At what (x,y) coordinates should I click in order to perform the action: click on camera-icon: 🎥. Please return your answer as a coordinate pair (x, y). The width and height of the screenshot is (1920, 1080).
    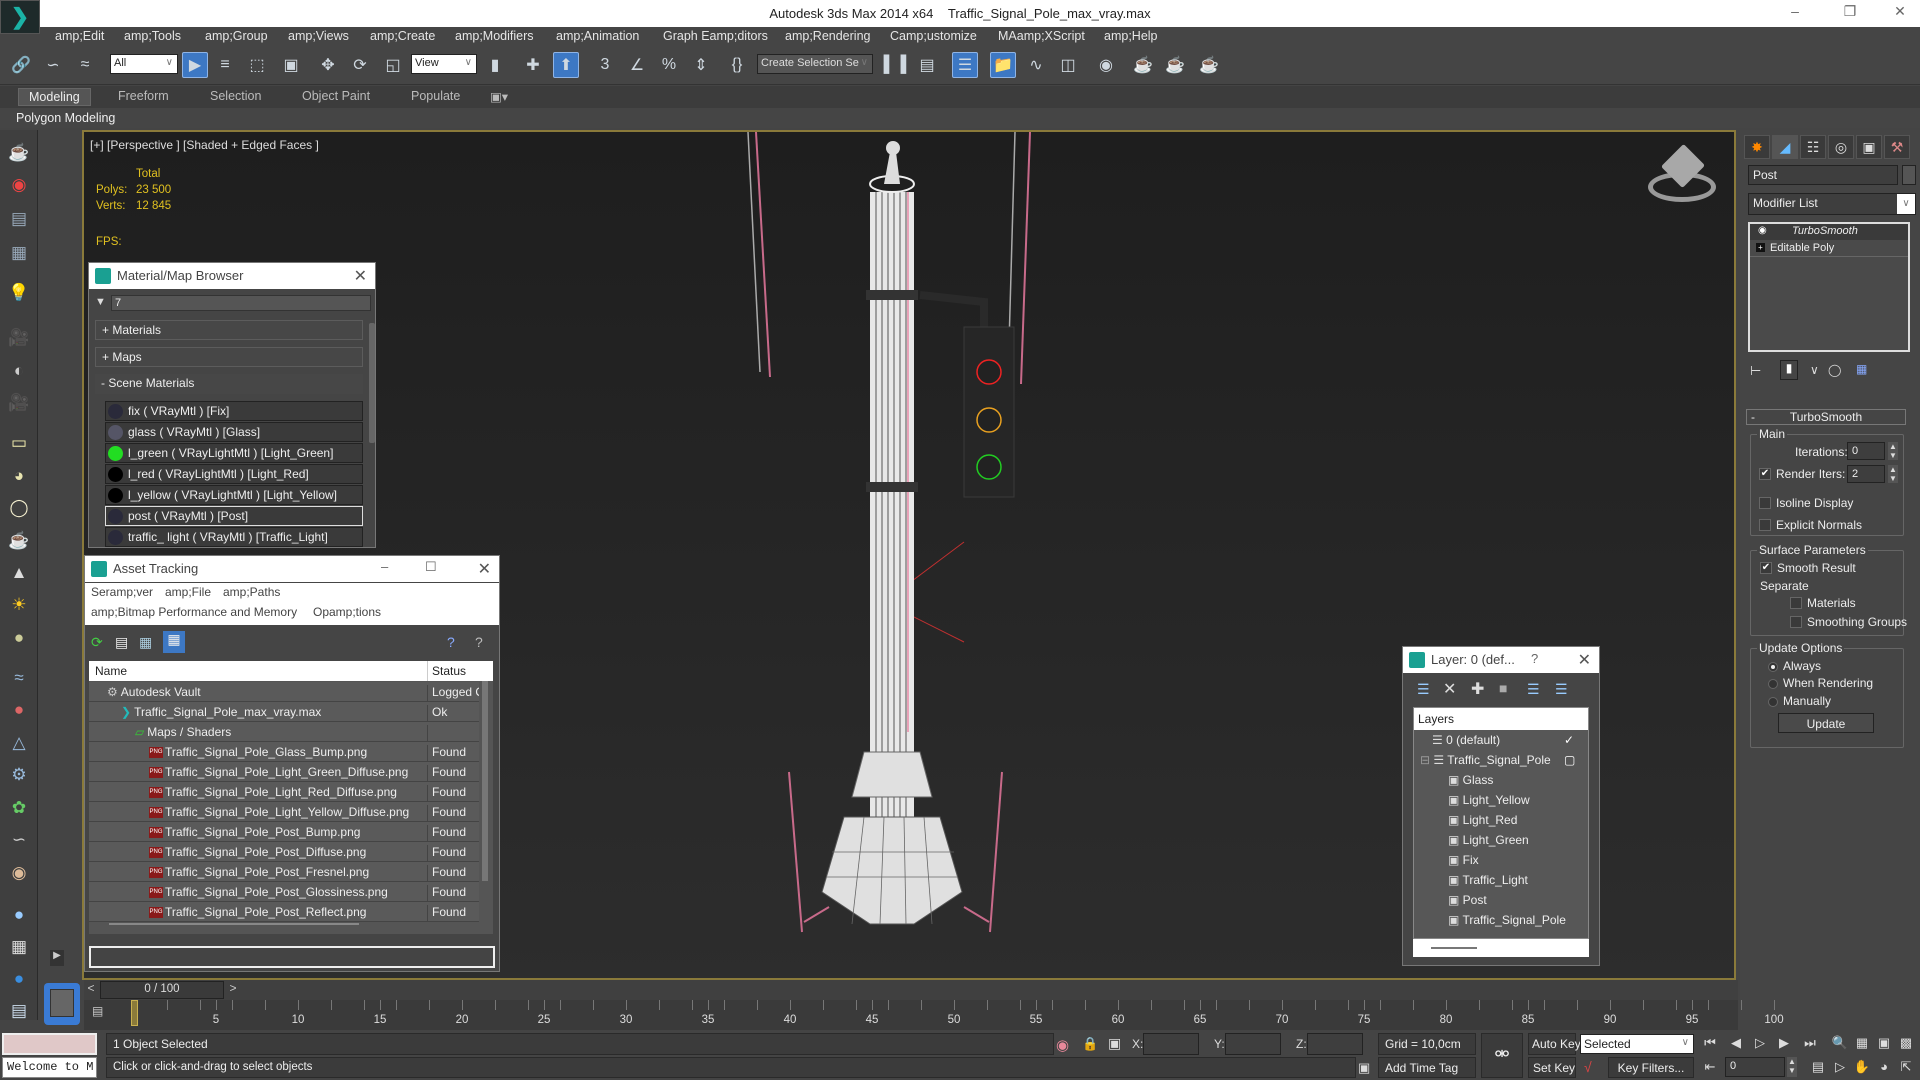
    Looking at the image, I should click on (19, 338).